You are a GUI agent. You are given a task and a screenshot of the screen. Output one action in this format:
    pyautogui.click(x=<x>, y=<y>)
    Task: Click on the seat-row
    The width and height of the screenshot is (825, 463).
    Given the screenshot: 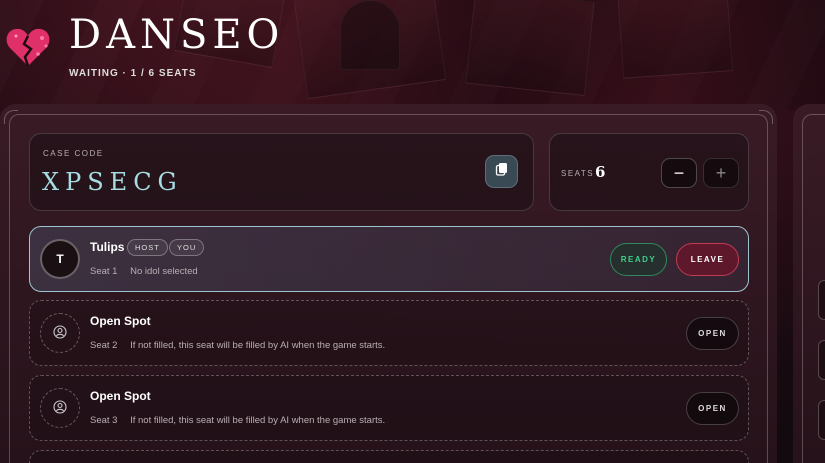 What is the action you would take?
    pyautogui.click(x=389, y=456)
    